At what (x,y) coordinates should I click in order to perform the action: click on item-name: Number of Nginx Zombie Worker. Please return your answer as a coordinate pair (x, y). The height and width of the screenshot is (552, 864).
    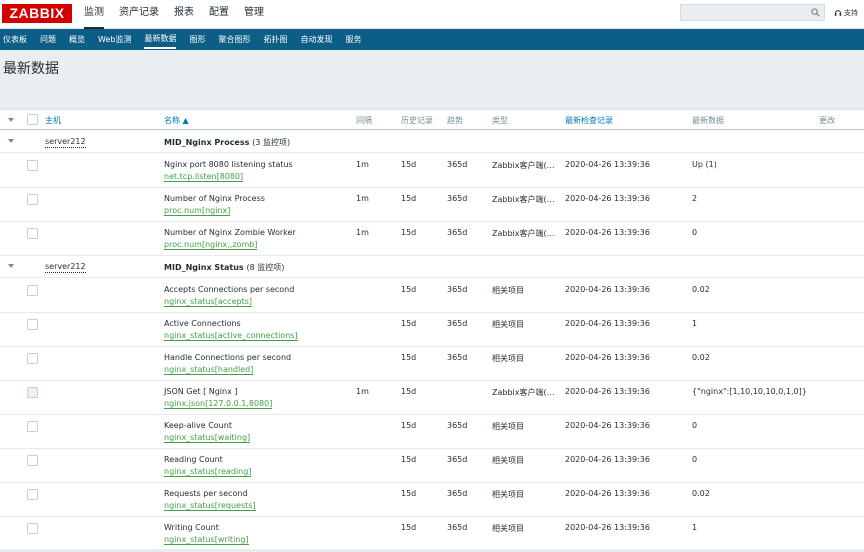
    Looking at the image, I should click on (230, 232).